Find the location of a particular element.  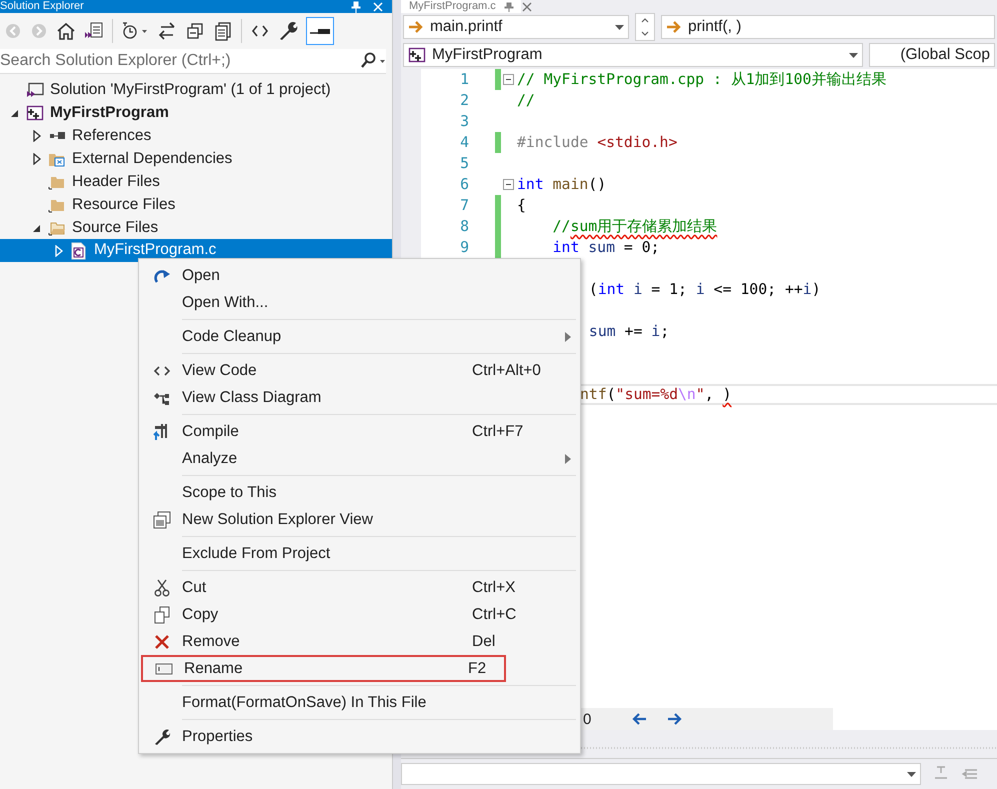

menu-item: Rename F2 is located at coordinates (323, 668).